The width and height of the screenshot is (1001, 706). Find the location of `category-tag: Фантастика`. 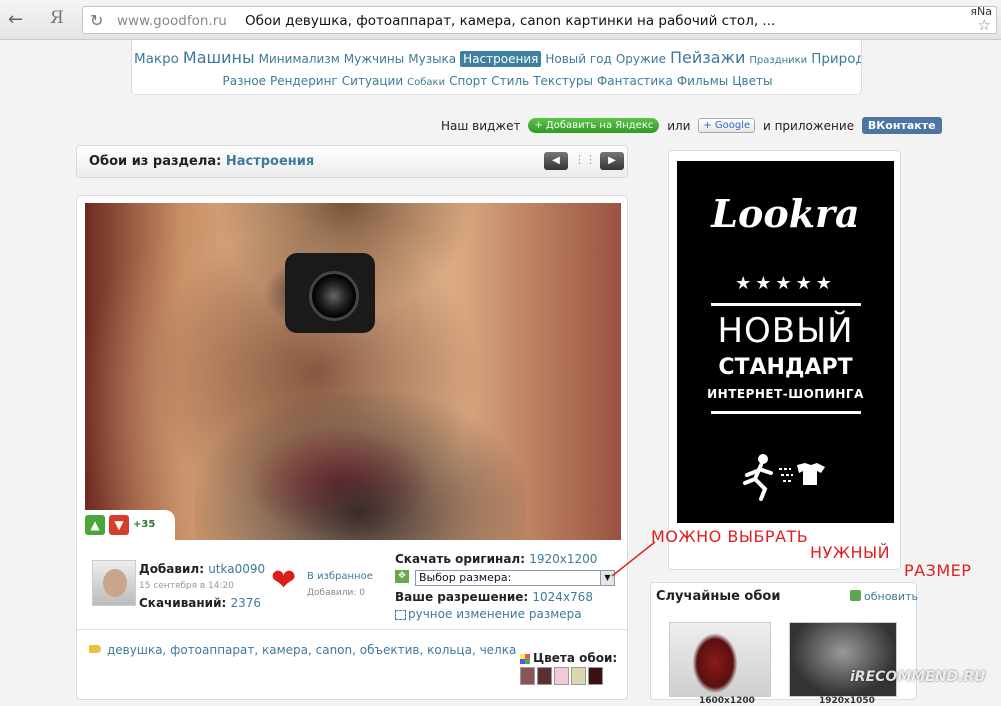

category-tag: Фантастика is located at coordinates (635, 81).